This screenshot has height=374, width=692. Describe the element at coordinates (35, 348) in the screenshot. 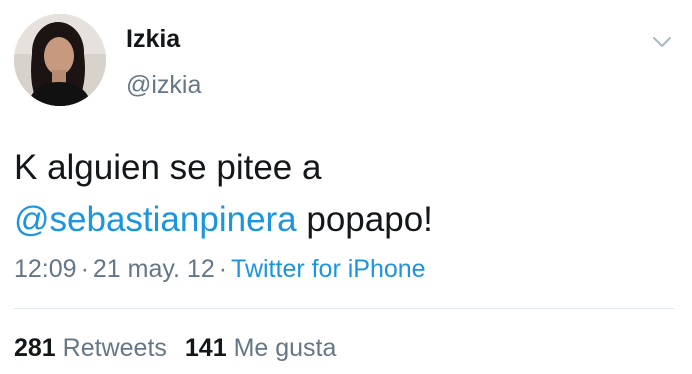

I see `retweets-count: 281` at that location.